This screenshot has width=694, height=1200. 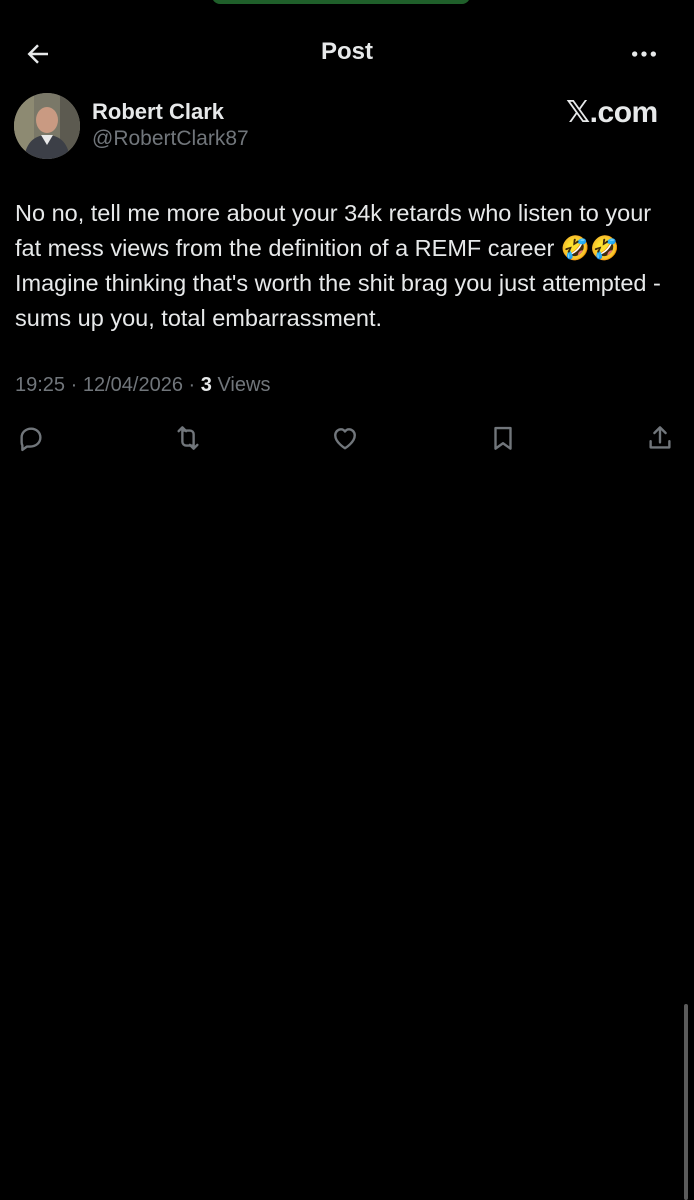 I want to click on like-button, so click(x=345, y=438).